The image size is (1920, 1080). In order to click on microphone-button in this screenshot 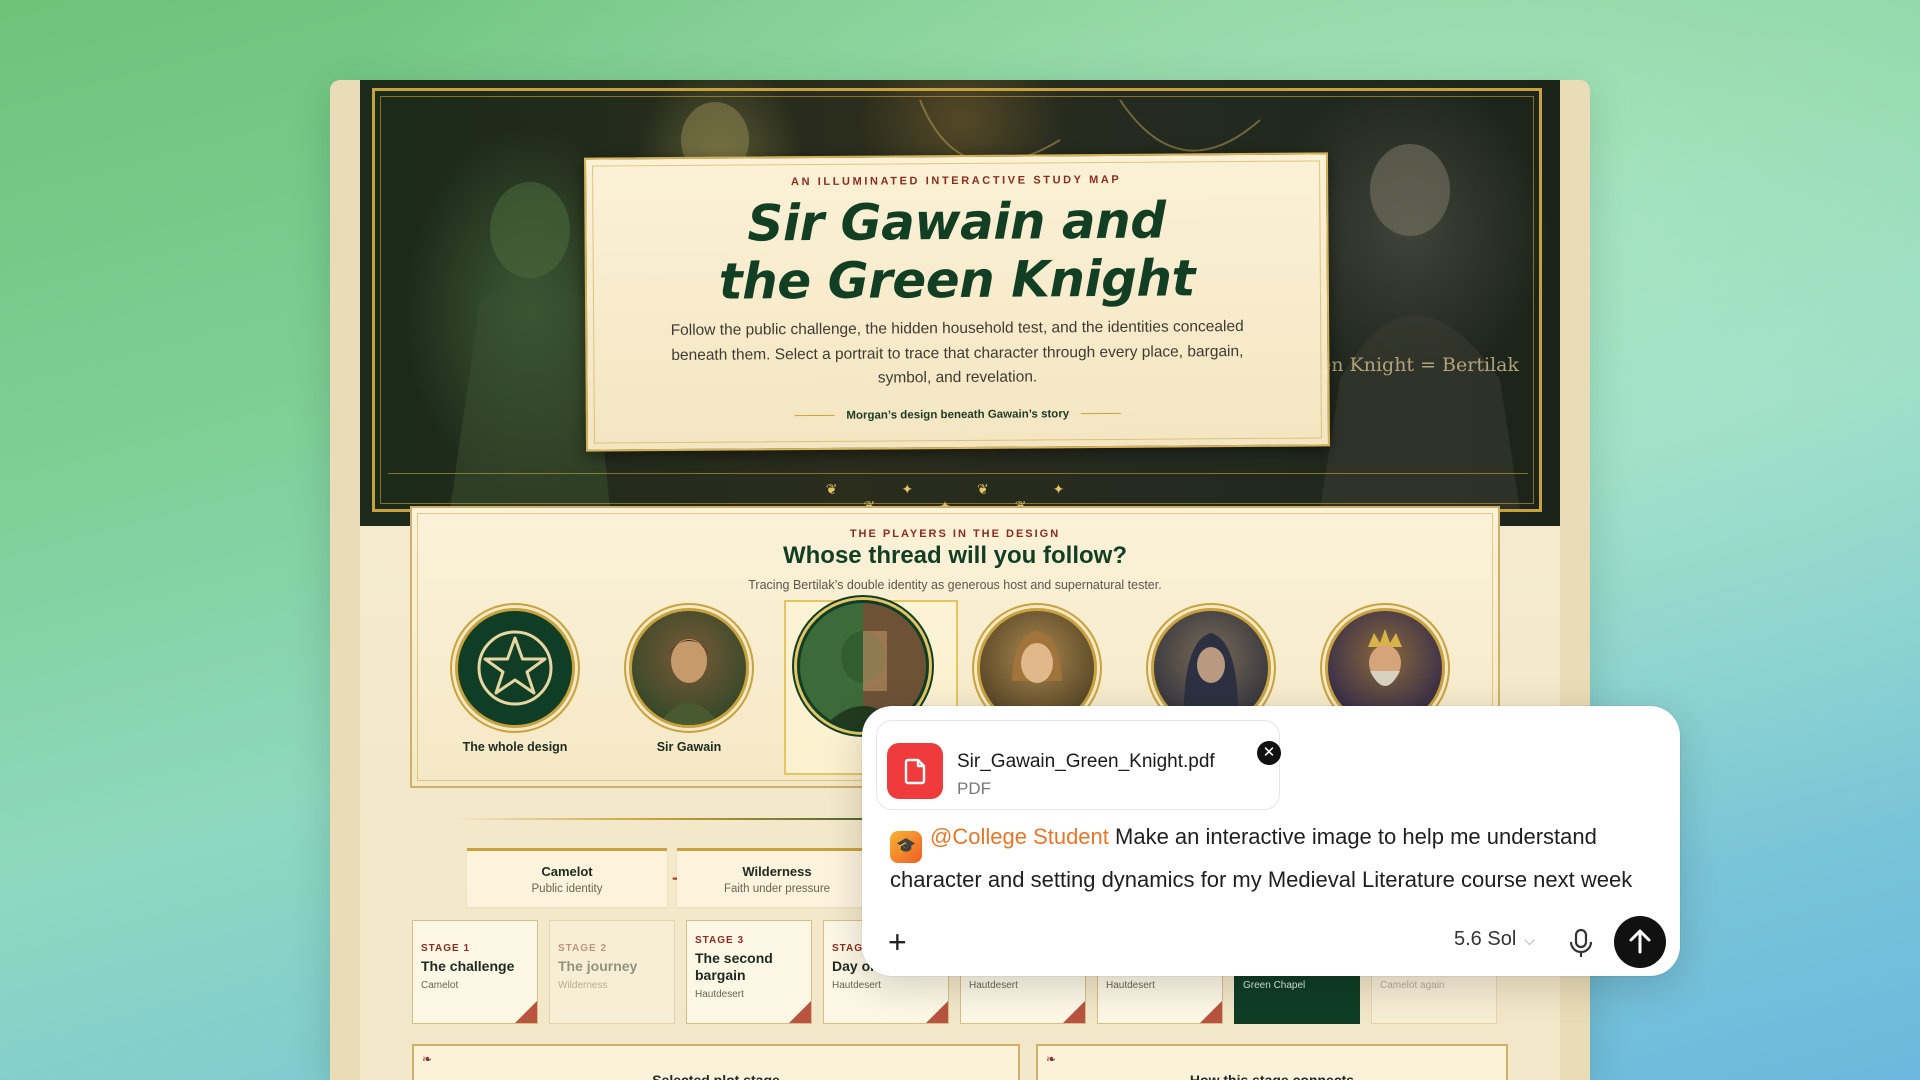, I will do `click(1581, 943)`.